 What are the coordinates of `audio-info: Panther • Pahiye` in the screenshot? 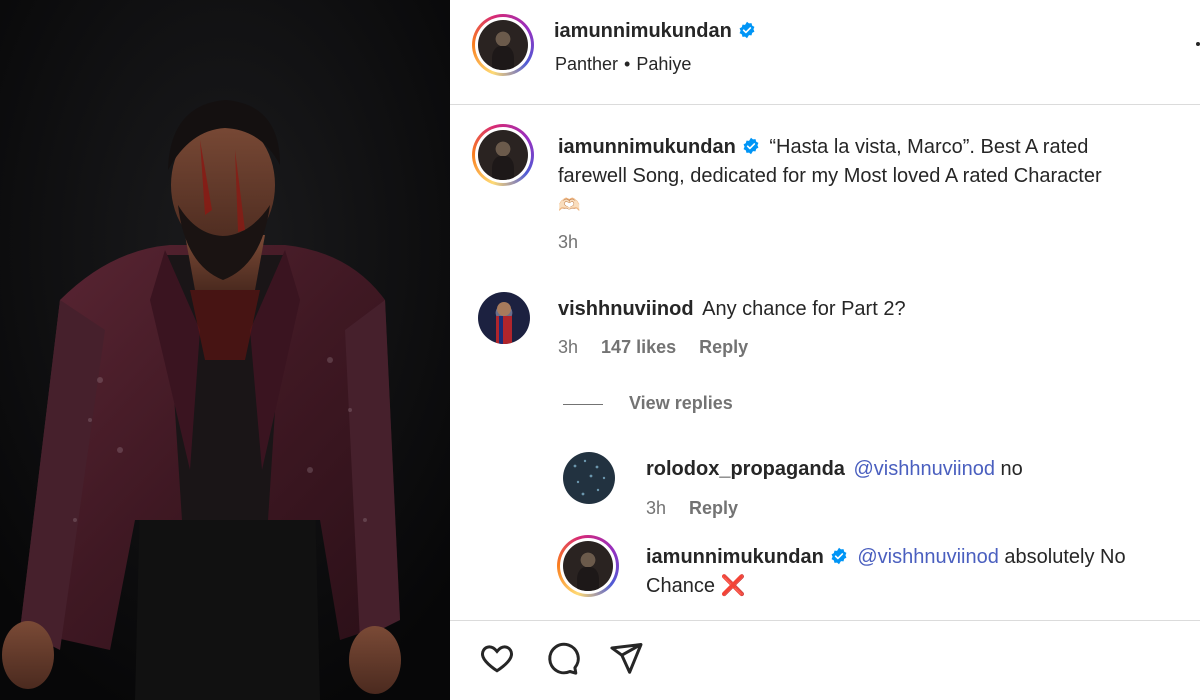 It's located at (623, 64).